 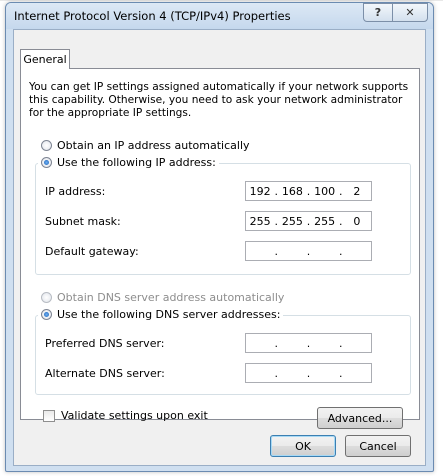 What do you see at coordinates (303, 446) in the screenshot?
I see `ok-button: OK` at bounding box center [303, 446].